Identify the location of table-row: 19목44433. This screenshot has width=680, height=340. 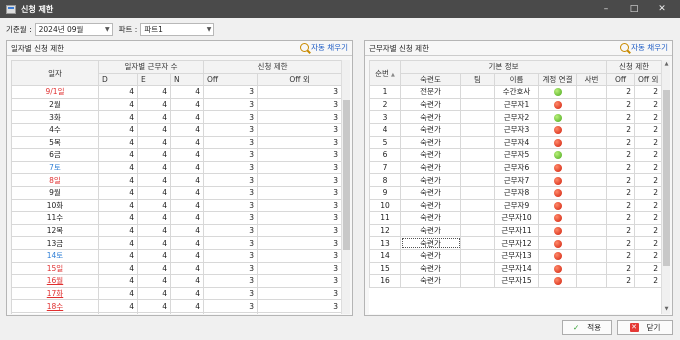
(177, 312).